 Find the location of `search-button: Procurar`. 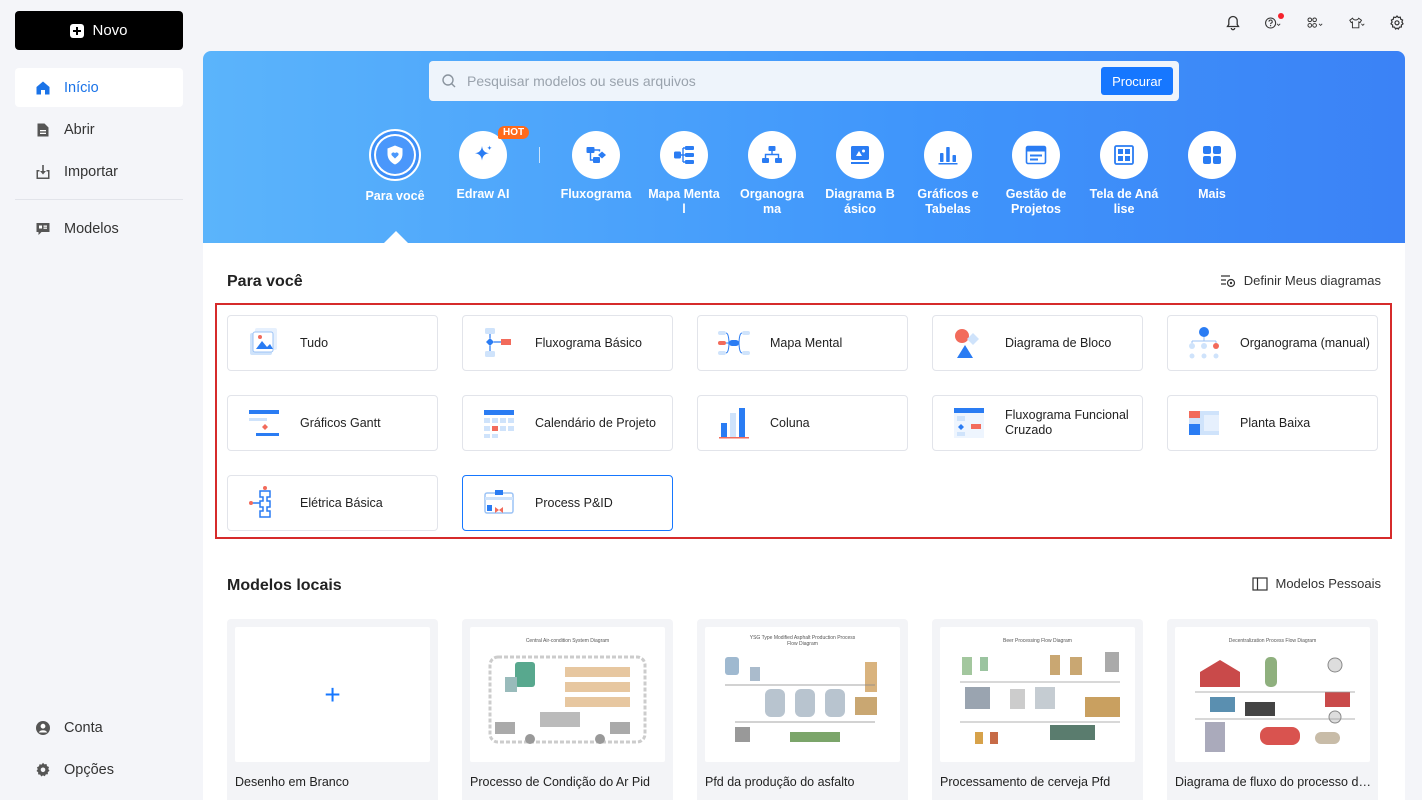

search-button: Procurar is located at coordinates (1137, 81).